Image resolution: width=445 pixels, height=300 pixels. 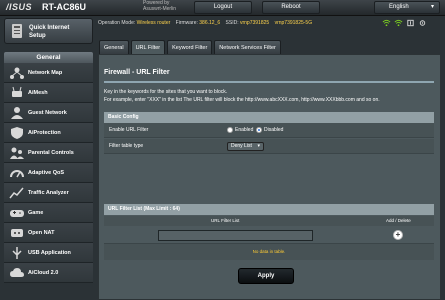 I want to click on language-select: English ▾, so click(x=407, y=7).